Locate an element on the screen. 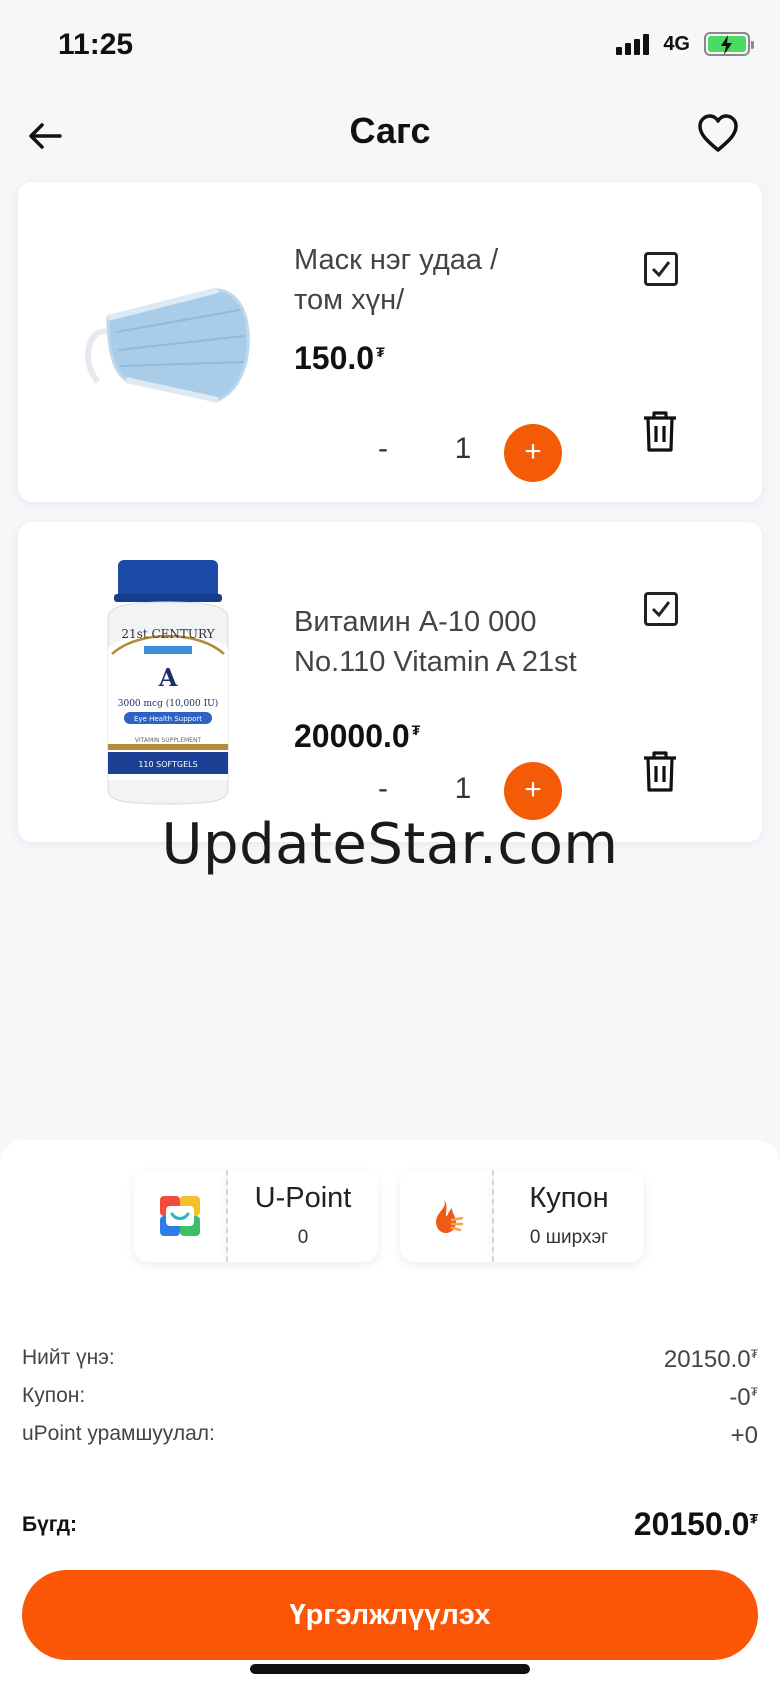 Image resolution: width=780 pixels, height=1688 pixels. page-title: Сагс is located at coordinates (390, 130).